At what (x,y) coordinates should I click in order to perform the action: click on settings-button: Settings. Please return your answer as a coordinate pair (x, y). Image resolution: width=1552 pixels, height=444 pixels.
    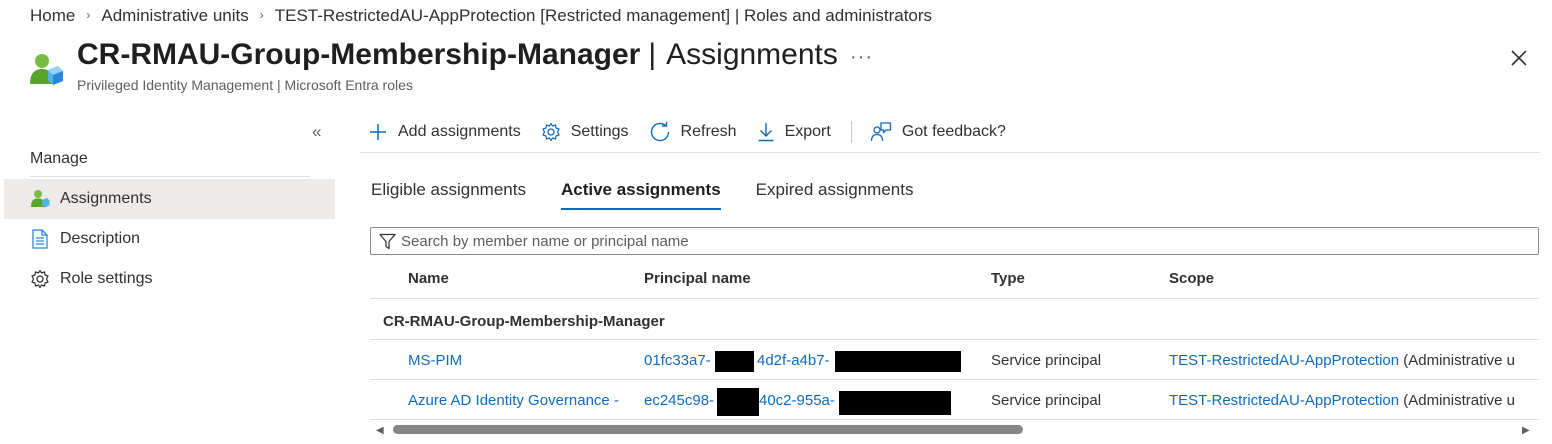
    Looking at the image, I should click on (585, 132).